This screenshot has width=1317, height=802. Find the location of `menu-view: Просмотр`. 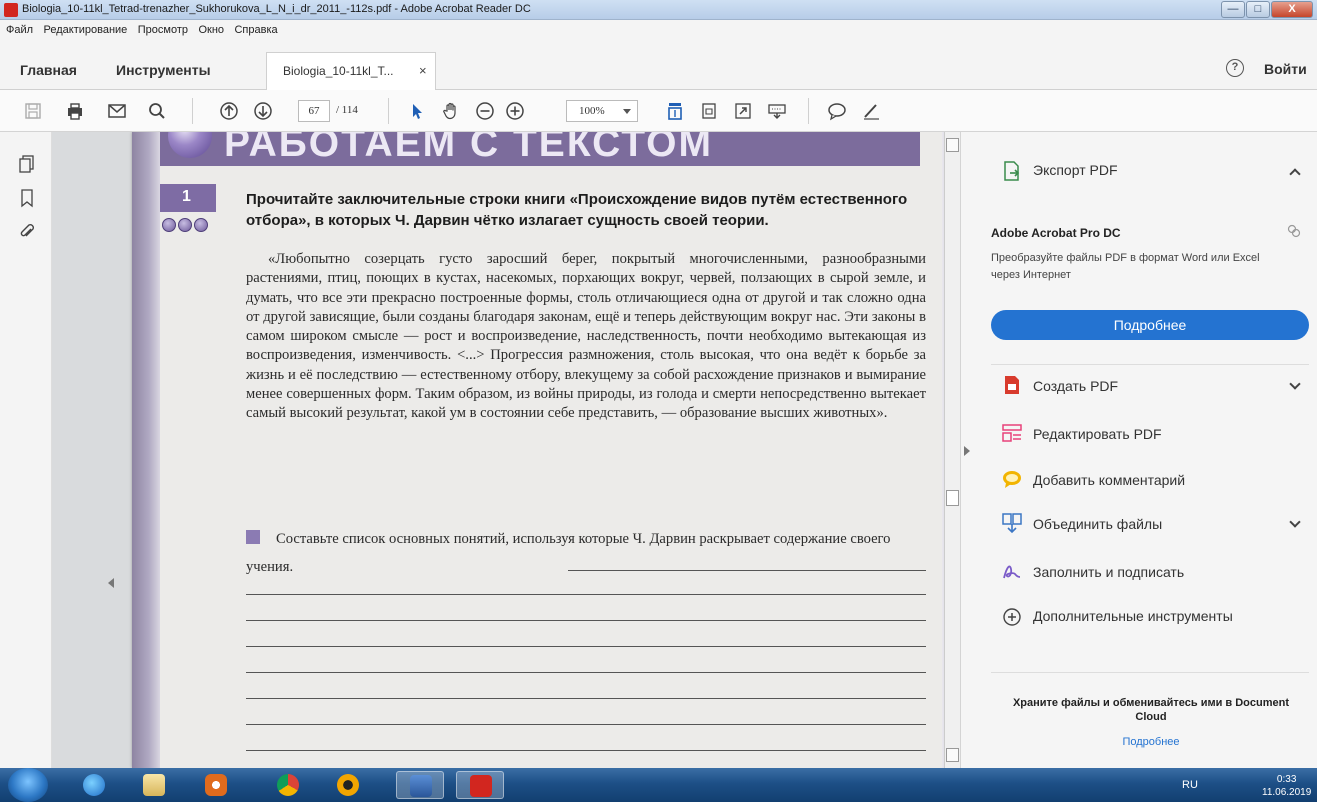

menu-view: Просмотр is located at coordinates (163, 30).